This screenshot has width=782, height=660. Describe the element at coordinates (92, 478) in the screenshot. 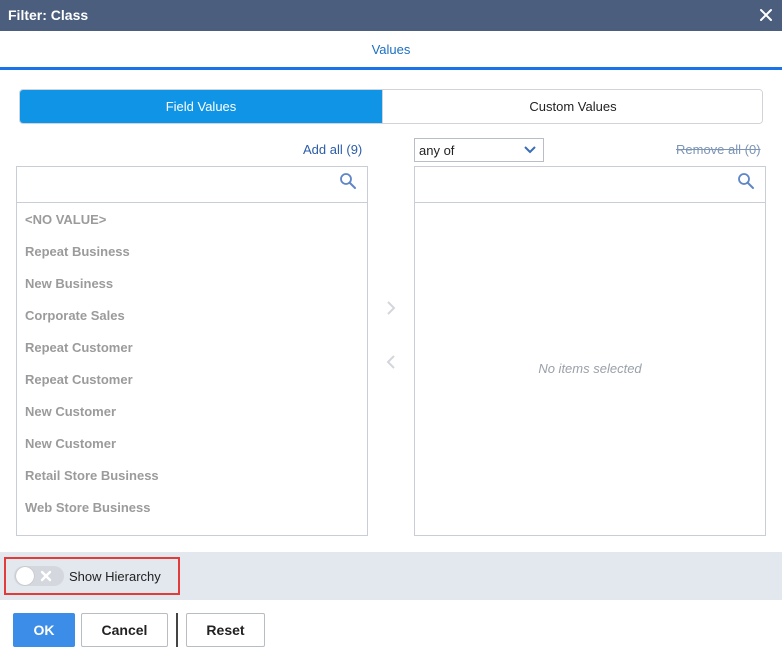

I see `list-item: Retail Store Business` at that location.